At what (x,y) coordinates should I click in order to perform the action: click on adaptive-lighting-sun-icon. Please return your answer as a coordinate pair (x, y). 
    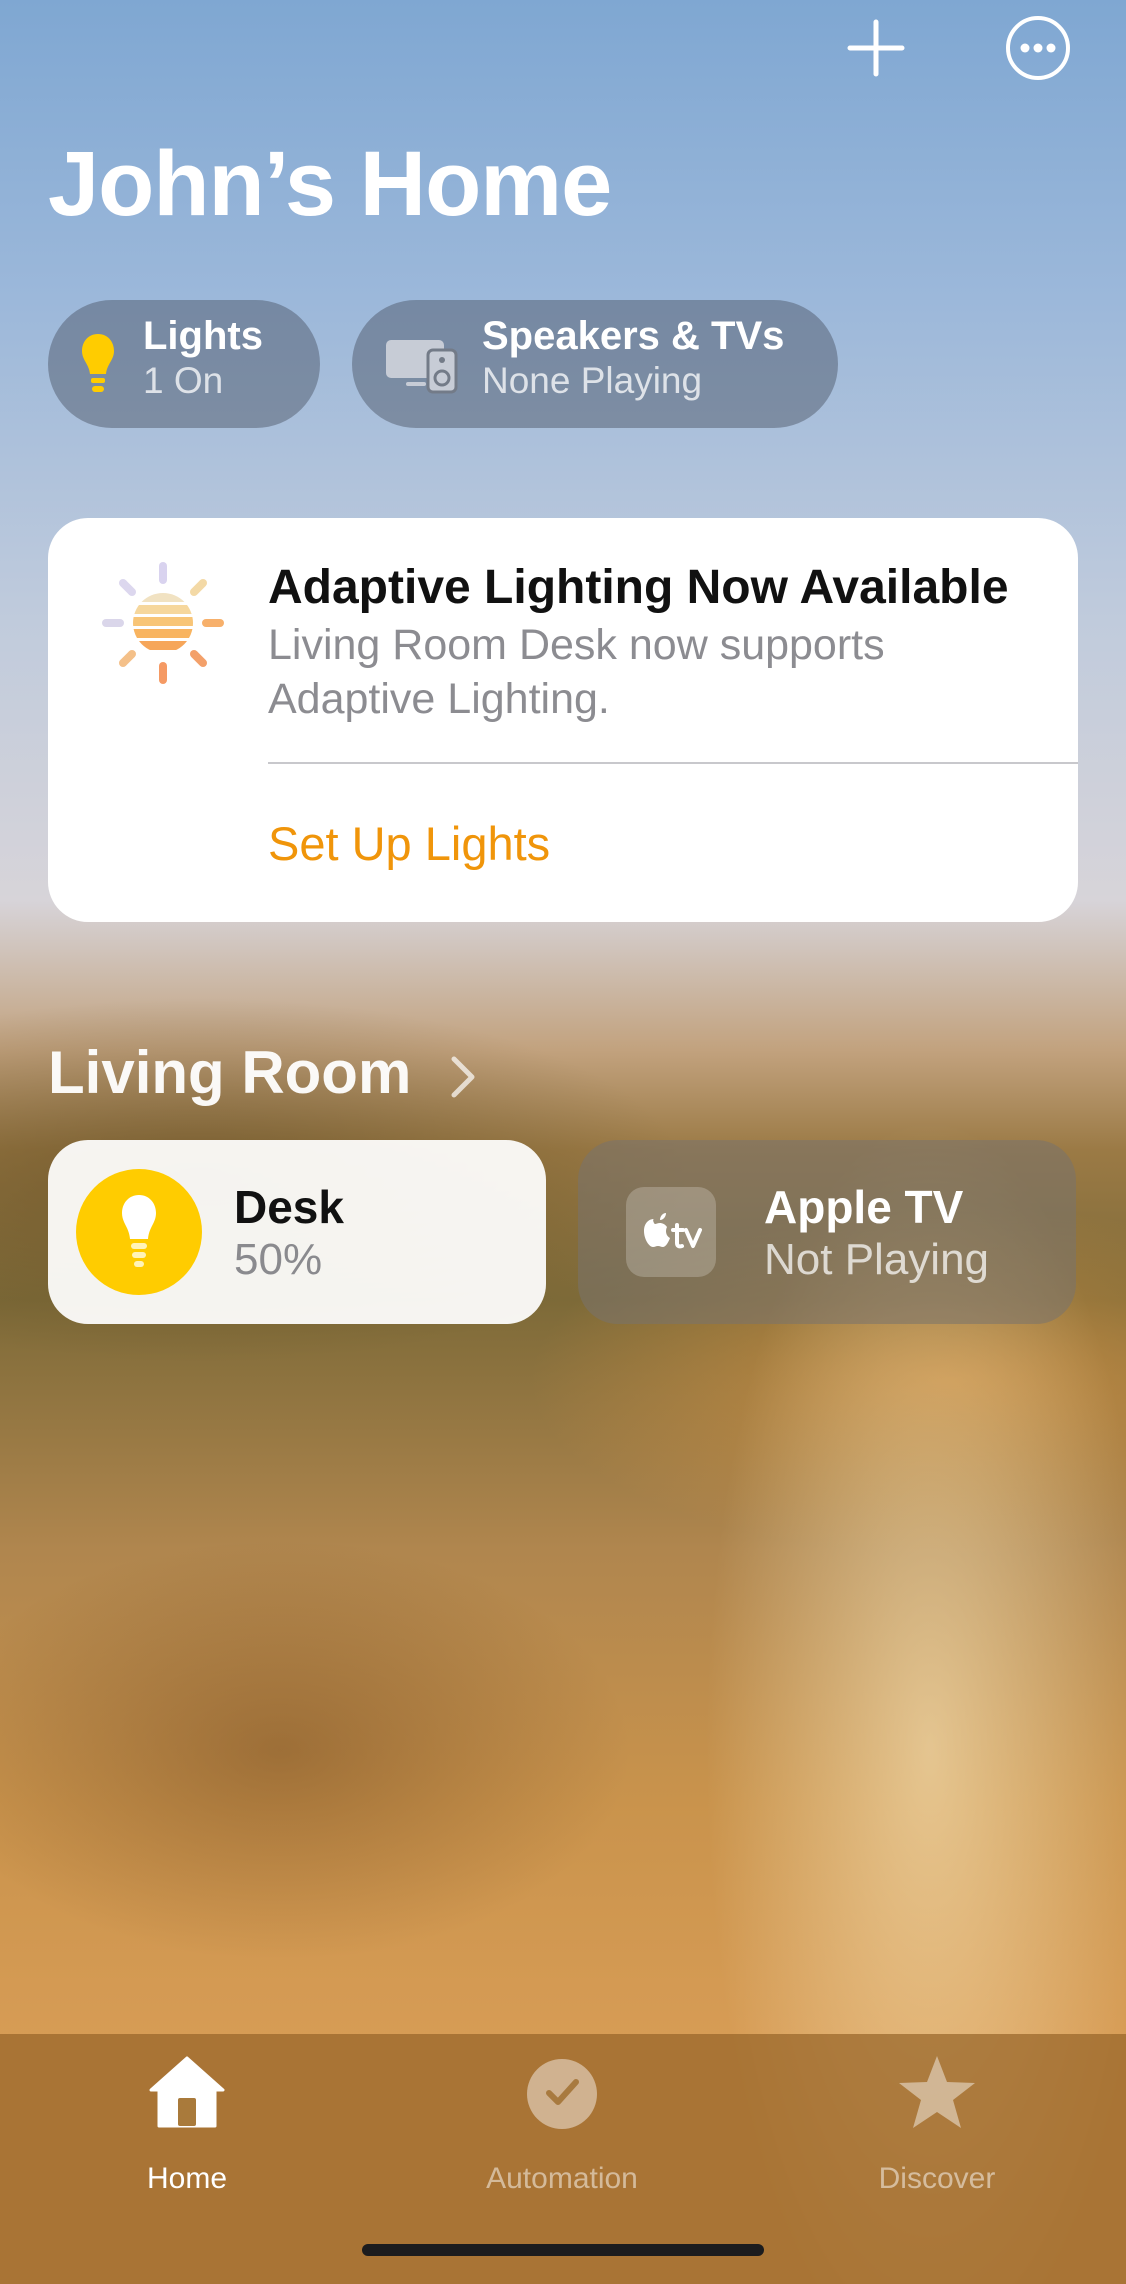
    Looking at the image, I should click on (163, 623).